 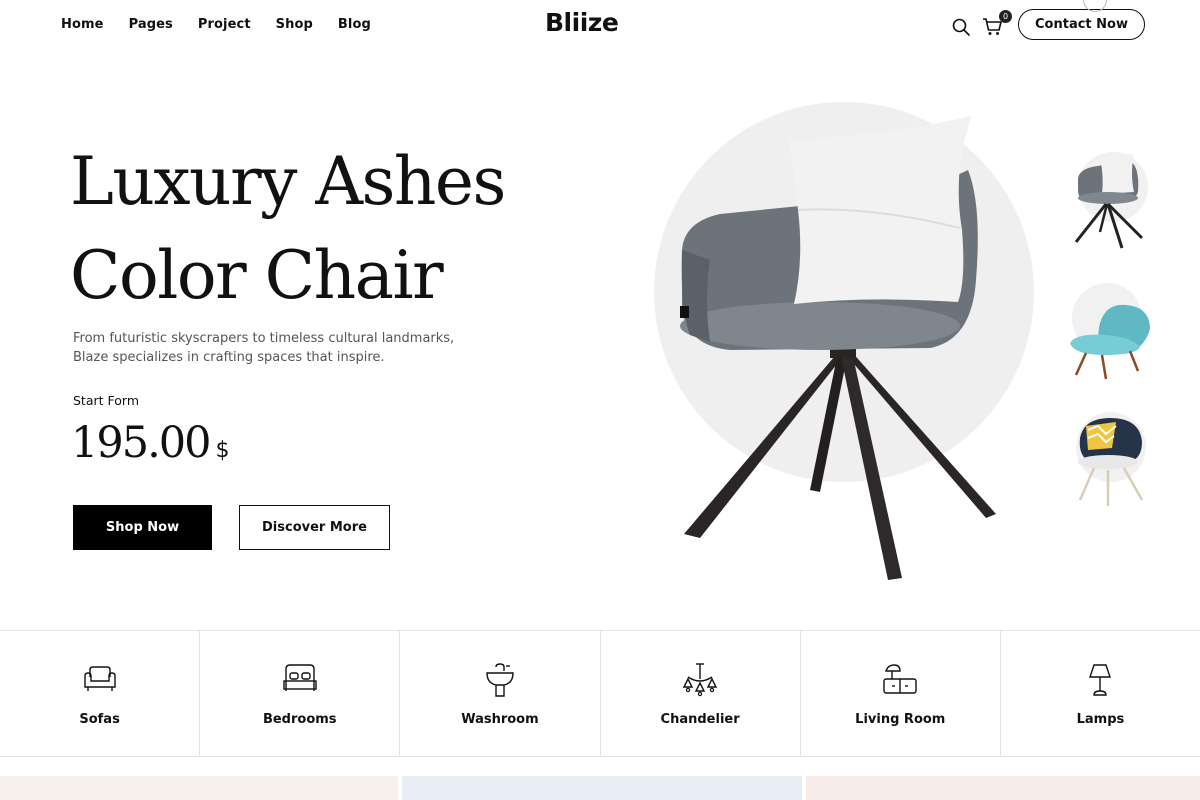 I want to click on price-currency: $, so click(x=222, y=450).